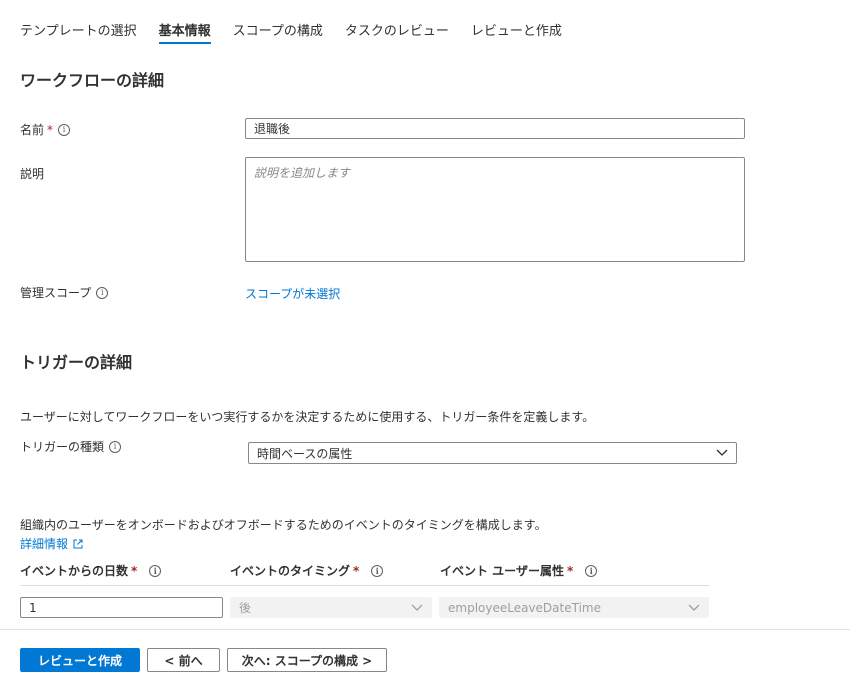 This screenshot has height=681, width=850. I want to click on column-header-days: イベントからの日数 * i, so click(91, 570).